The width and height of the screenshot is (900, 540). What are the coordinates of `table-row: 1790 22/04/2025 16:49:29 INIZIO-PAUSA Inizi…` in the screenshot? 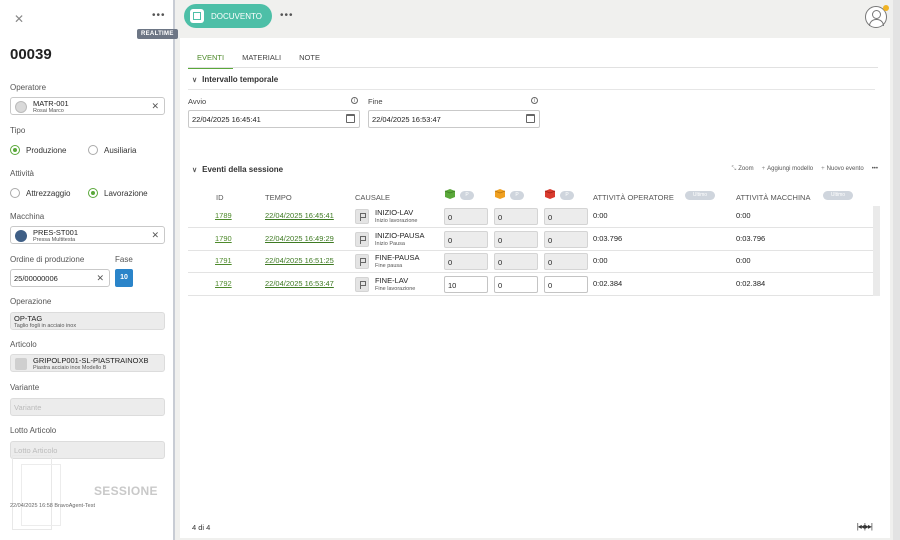 It's located at (531, 240).